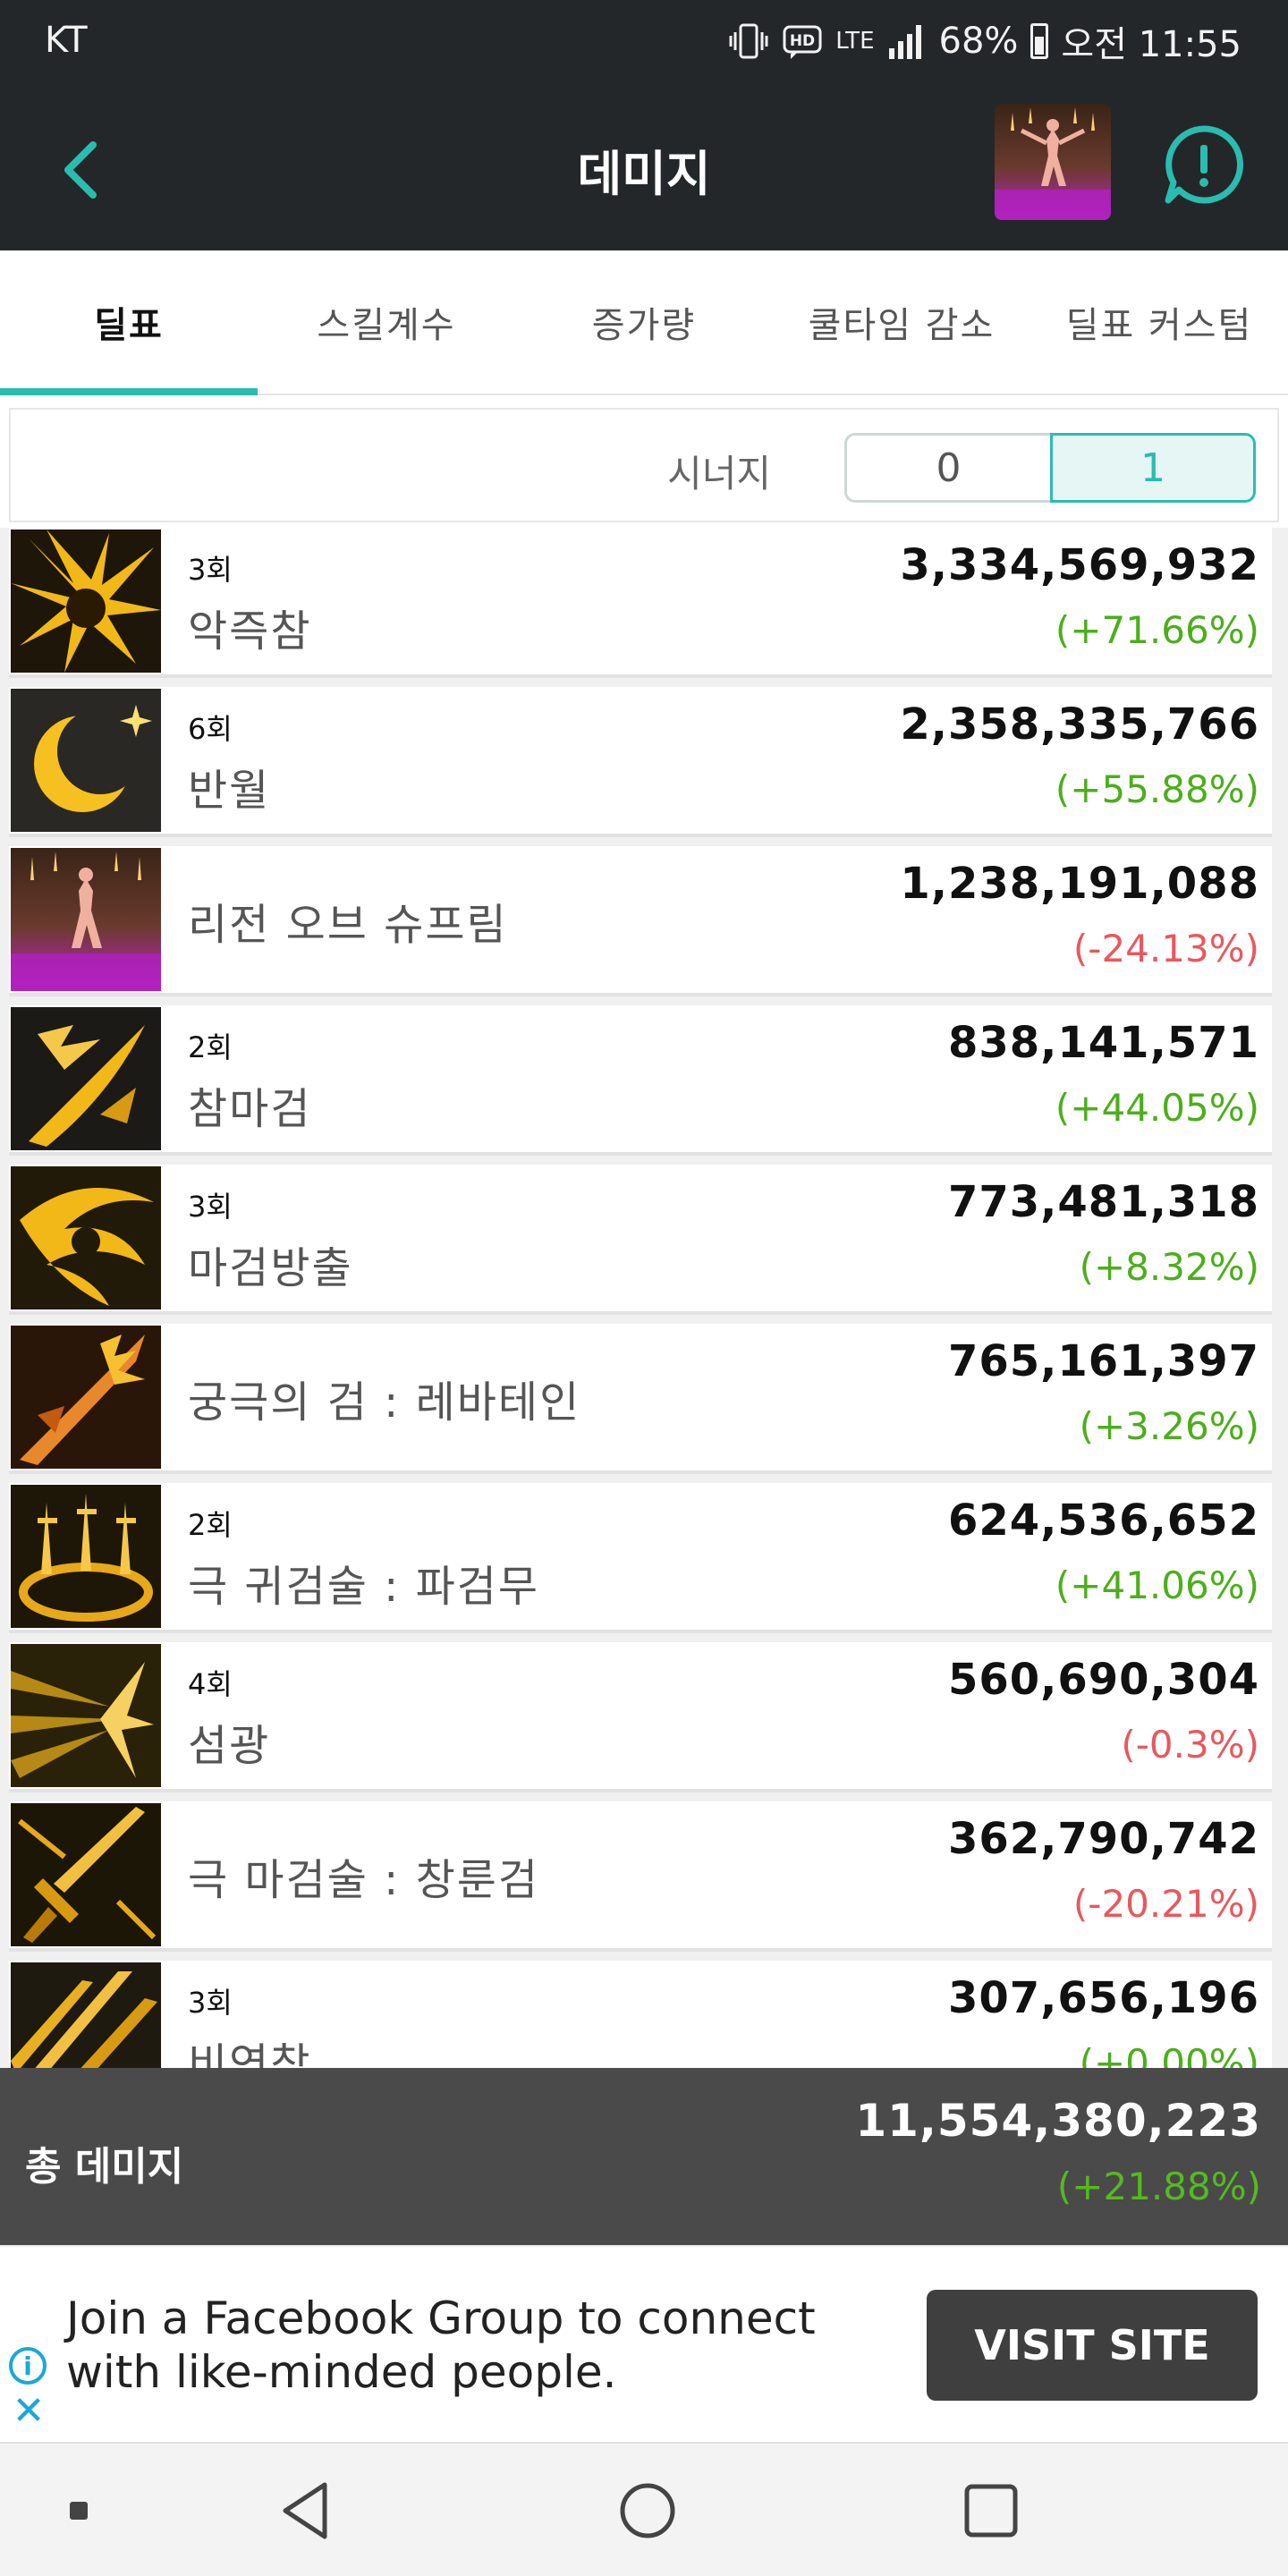  What do you see at coordinates (1103, 1043) in the screenshot?
I see `damage-value: 838,141,571` at bounding box center [1103, 1043].